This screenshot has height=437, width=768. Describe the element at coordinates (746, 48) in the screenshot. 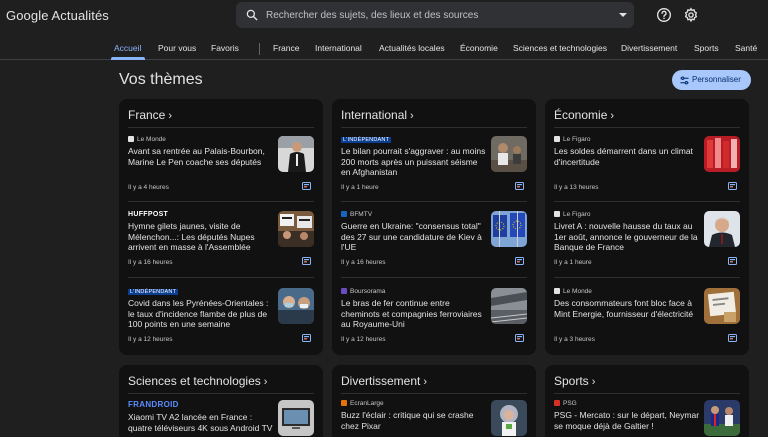

I see `nav-tab-sante: Santé` at that location.